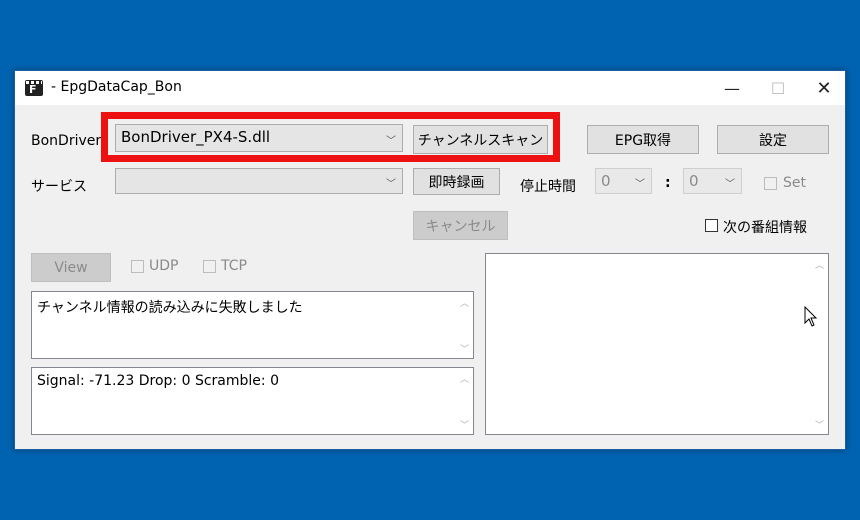  Describe the element at coordinates (548, 187) in the screenshot. I see `stop-time-label: 停止時間` at that location.